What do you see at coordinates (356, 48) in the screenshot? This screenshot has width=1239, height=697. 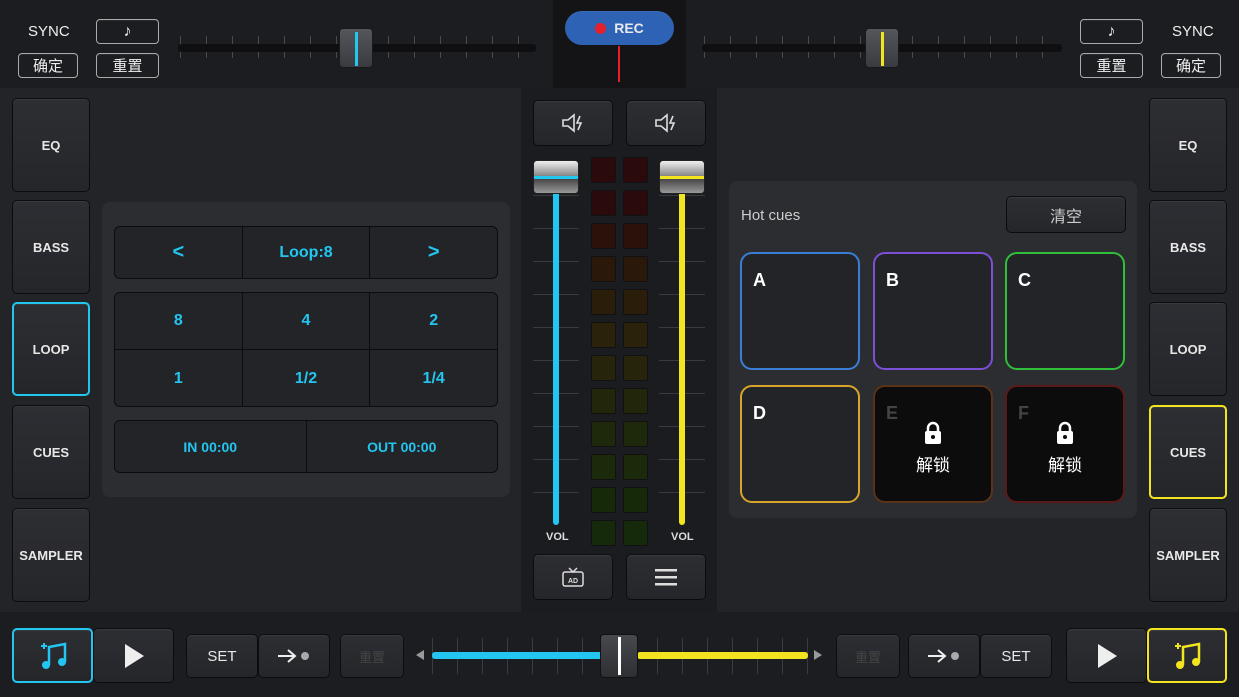 I see `pitch-thumb-left` at bounding box center [356, 48].